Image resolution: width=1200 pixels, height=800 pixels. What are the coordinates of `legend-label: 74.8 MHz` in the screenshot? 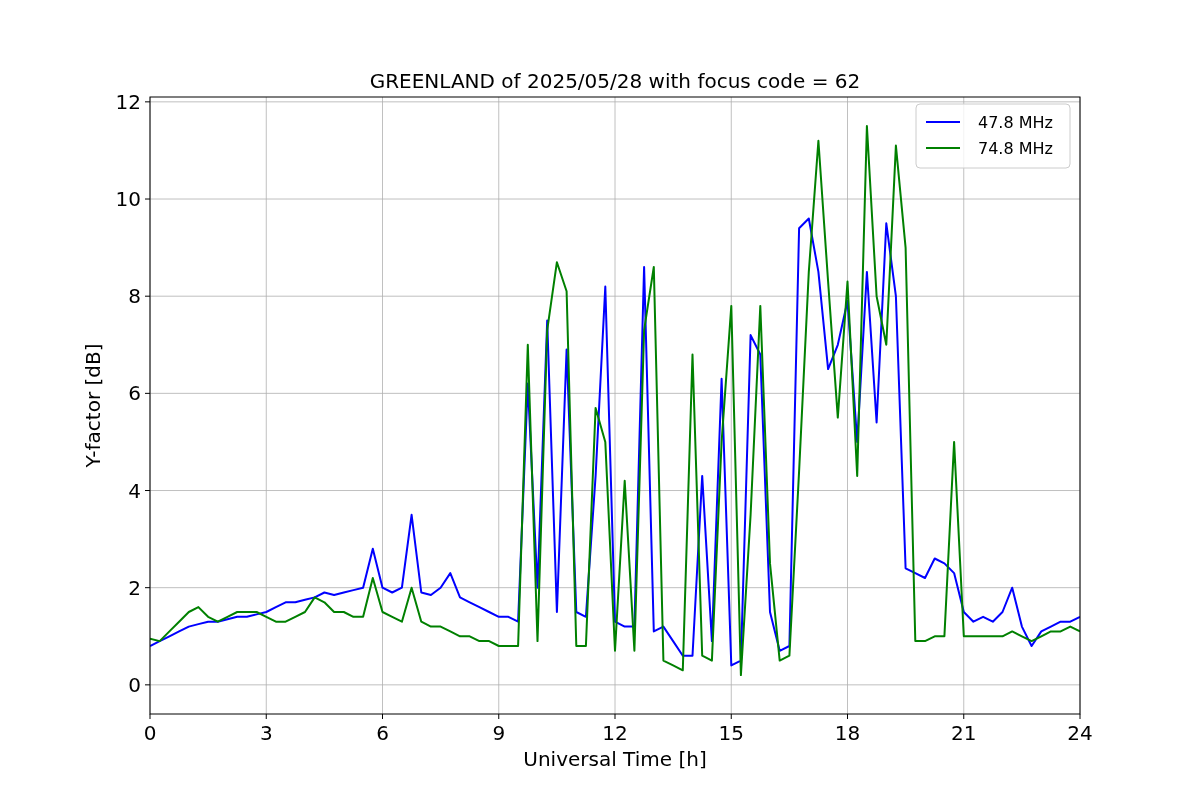 It's located at (1015, 148).